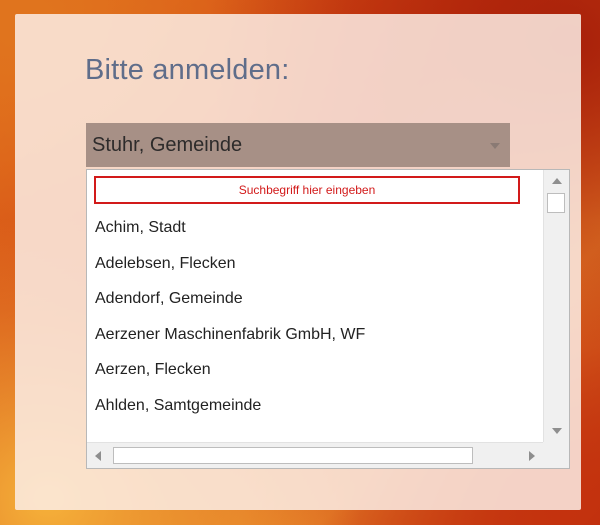 The height and width of the screenshot is (525, 600). I want to click on scroll-left-arrow-icon, so click(98, 456).